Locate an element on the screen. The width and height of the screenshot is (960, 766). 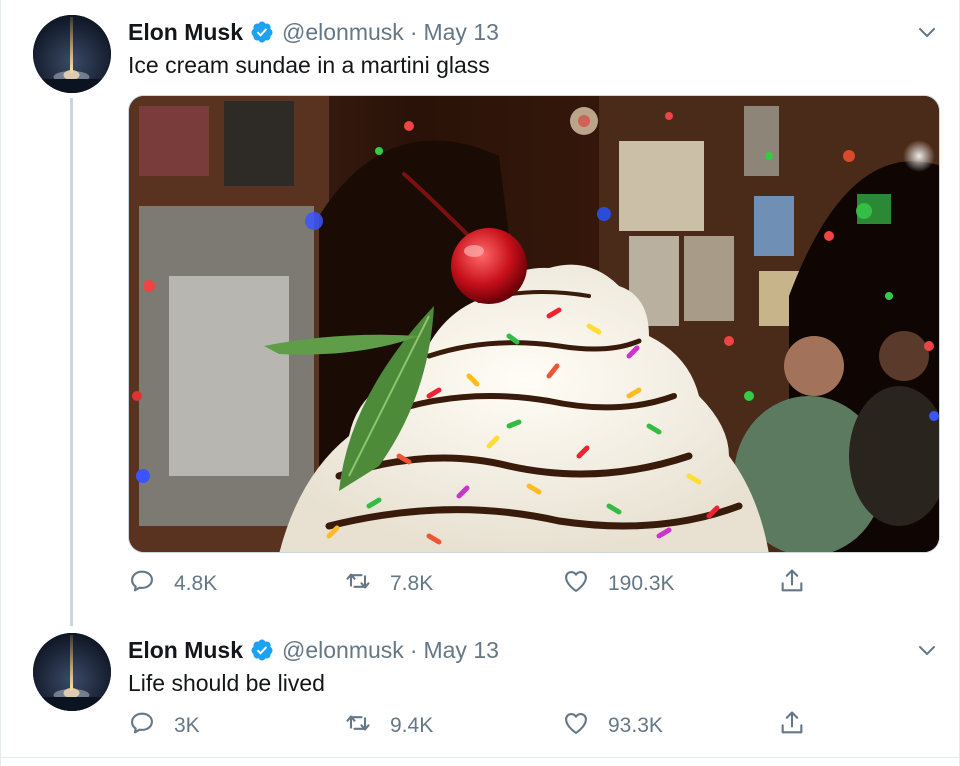
like-count: 190.3K is located at coordinates (641, 583).